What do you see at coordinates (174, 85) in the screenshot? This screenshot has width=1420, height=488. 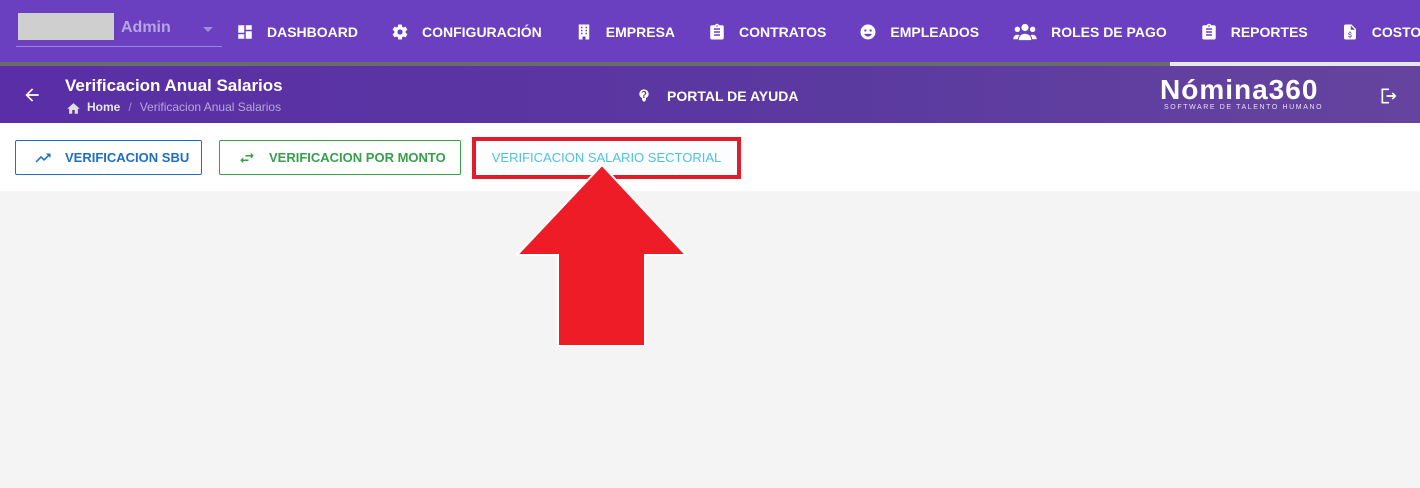 I see `page-title: Verificacion Anual Salarios` at bounding box center [174, 85].